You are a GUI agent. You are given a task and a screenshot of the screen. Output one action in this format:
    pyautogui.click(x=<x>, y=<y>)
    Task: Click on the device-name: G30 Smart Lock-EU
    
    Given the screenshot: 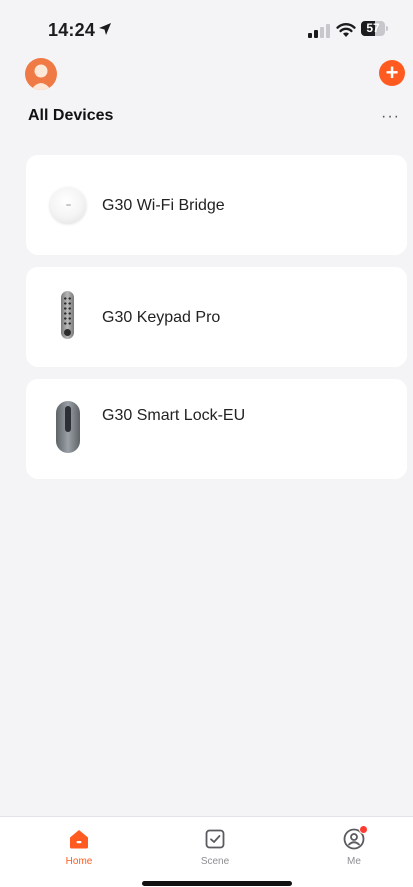 What is the action you would take?
    pyautogui.click(x=174, y=415)
    